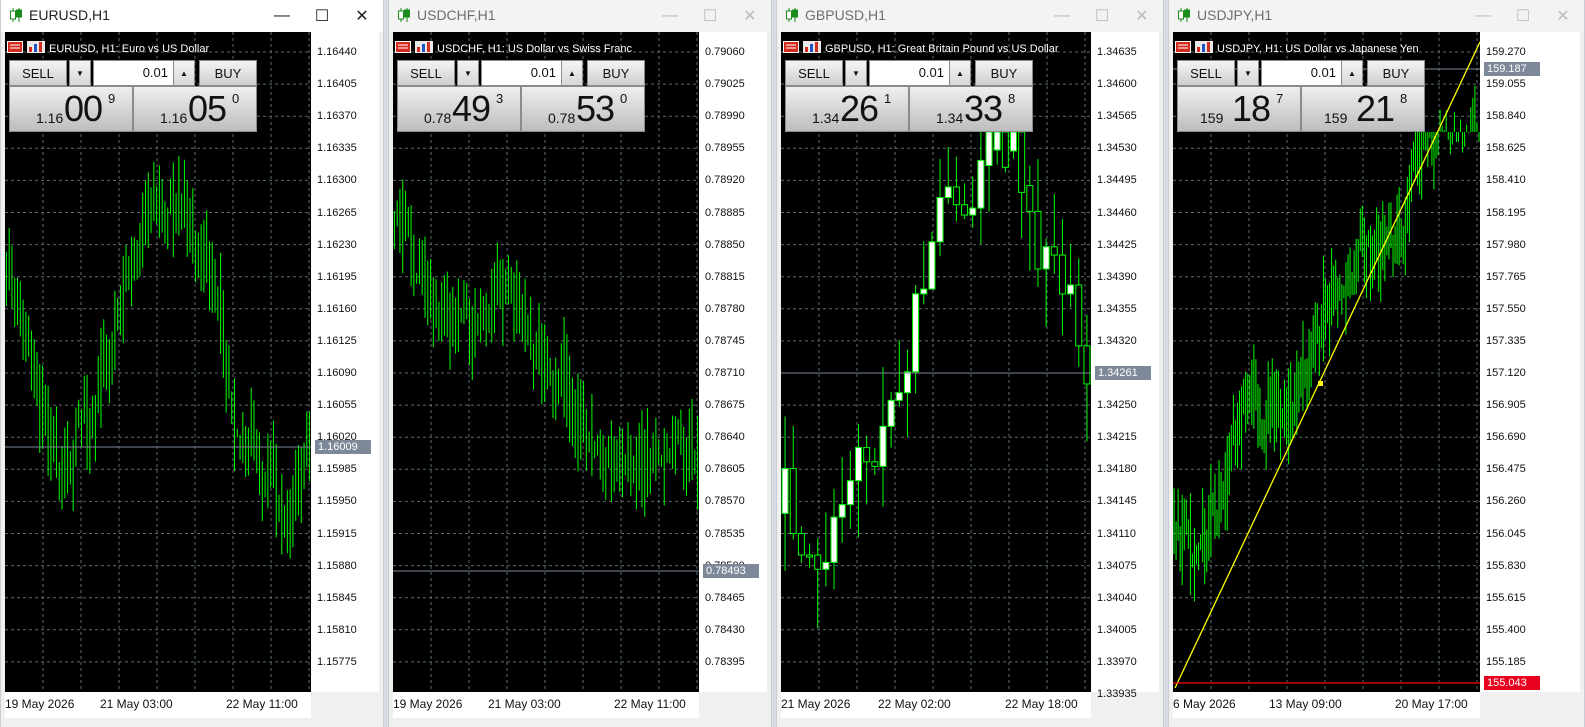  Describe the element at coordinates (725, 533) in the screenshot. I see `price-axis-label: 0.78535` at that location.